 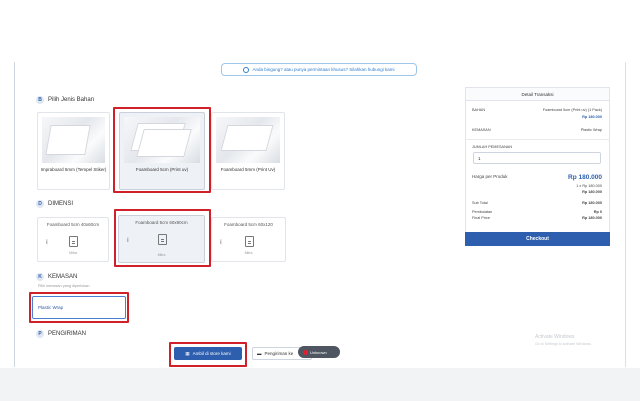 I want to click on section-bahan: B Pilih Jenis Bahan, so click(x=65, y=100).